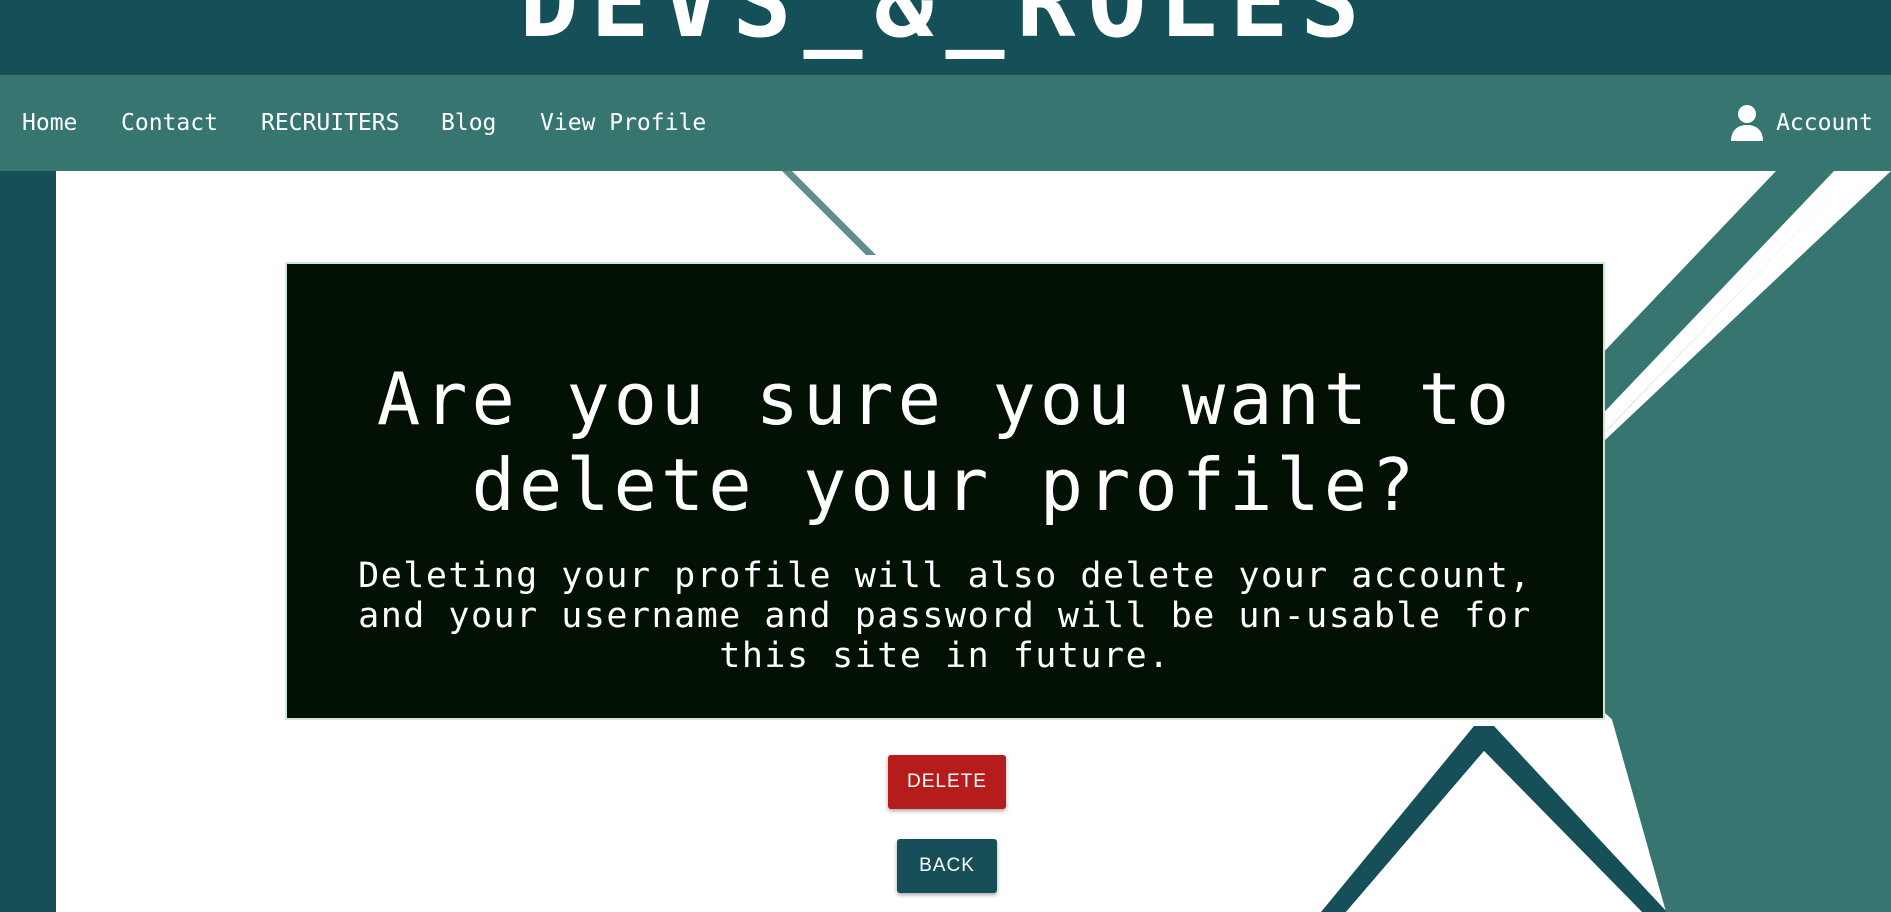  I want to click on nav-item-view-profile: View Profile, so click(623, 123).